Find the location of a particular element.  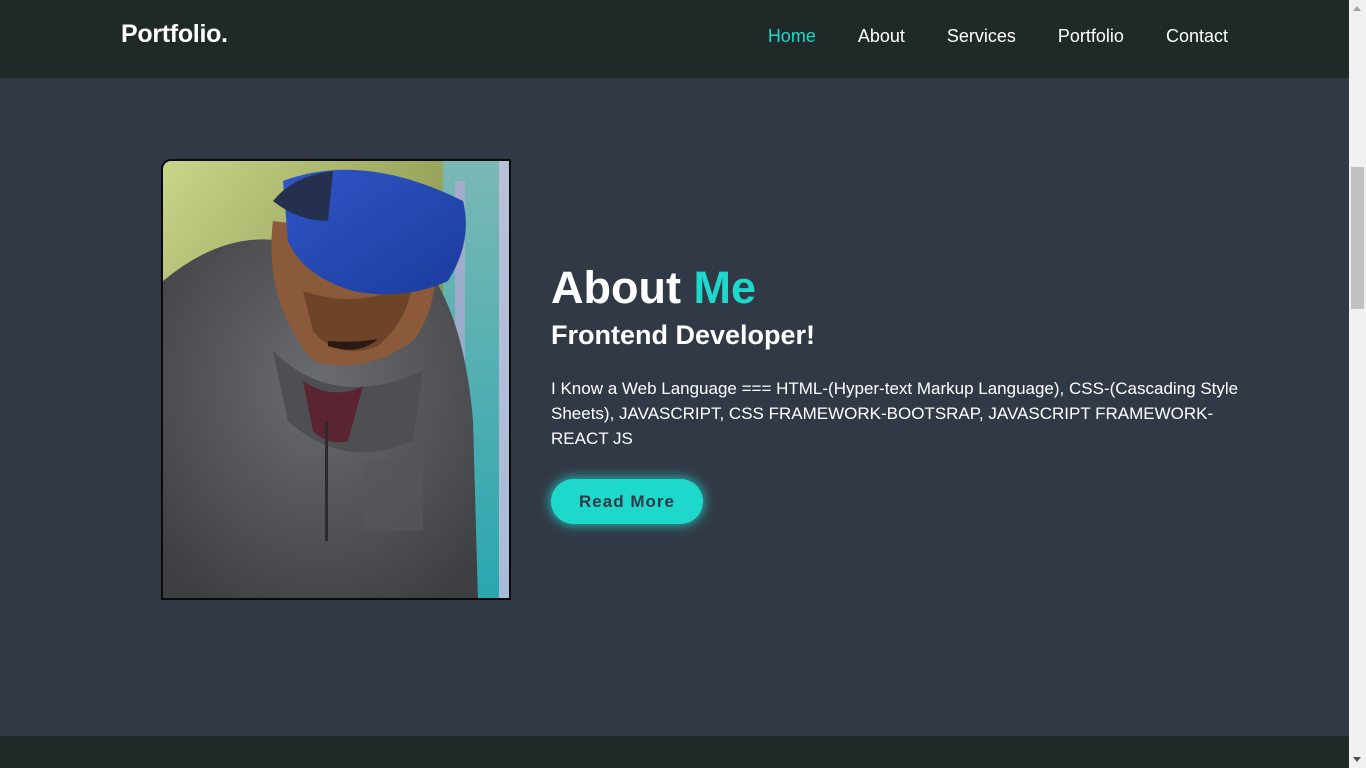

next-section-strip is located at coordinates (674, 752).